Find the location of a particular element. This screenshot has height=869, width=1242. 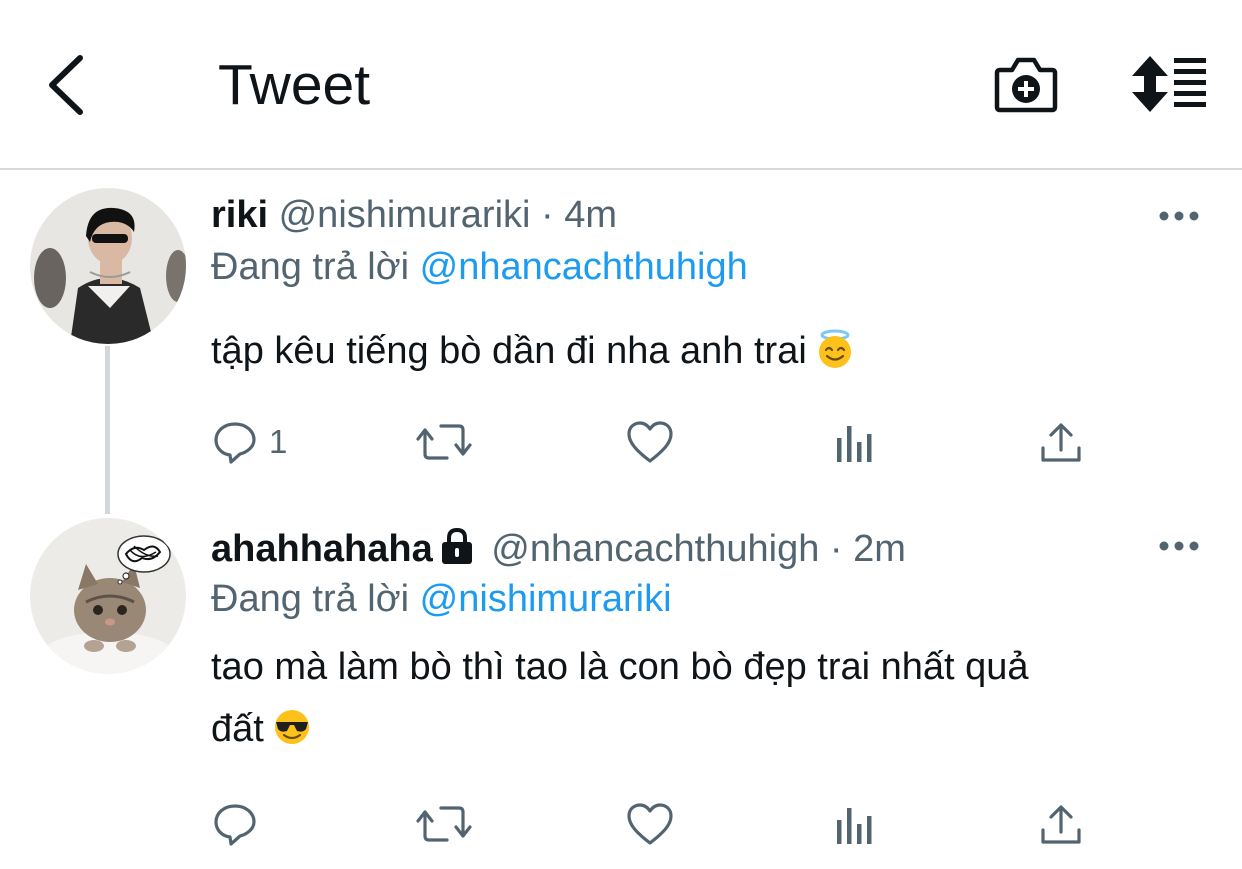

replying-to: Đang trả lời @nhancachthuhigh is located at coordinates (479, 267).